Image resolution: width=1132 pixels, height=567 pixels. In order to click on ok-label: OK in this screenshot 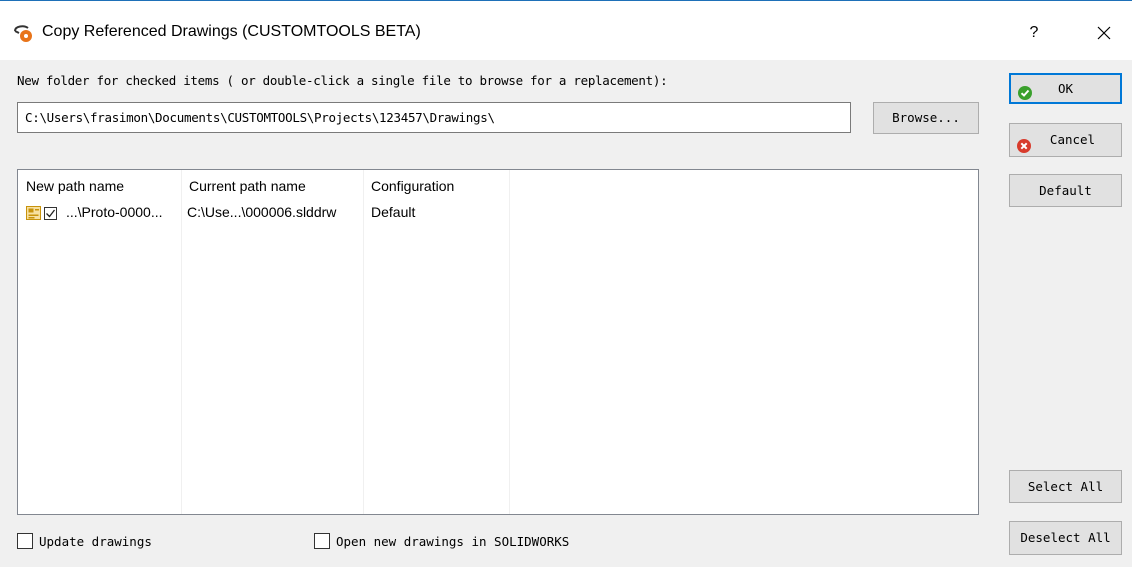, I will do `click(1065, 88)`.